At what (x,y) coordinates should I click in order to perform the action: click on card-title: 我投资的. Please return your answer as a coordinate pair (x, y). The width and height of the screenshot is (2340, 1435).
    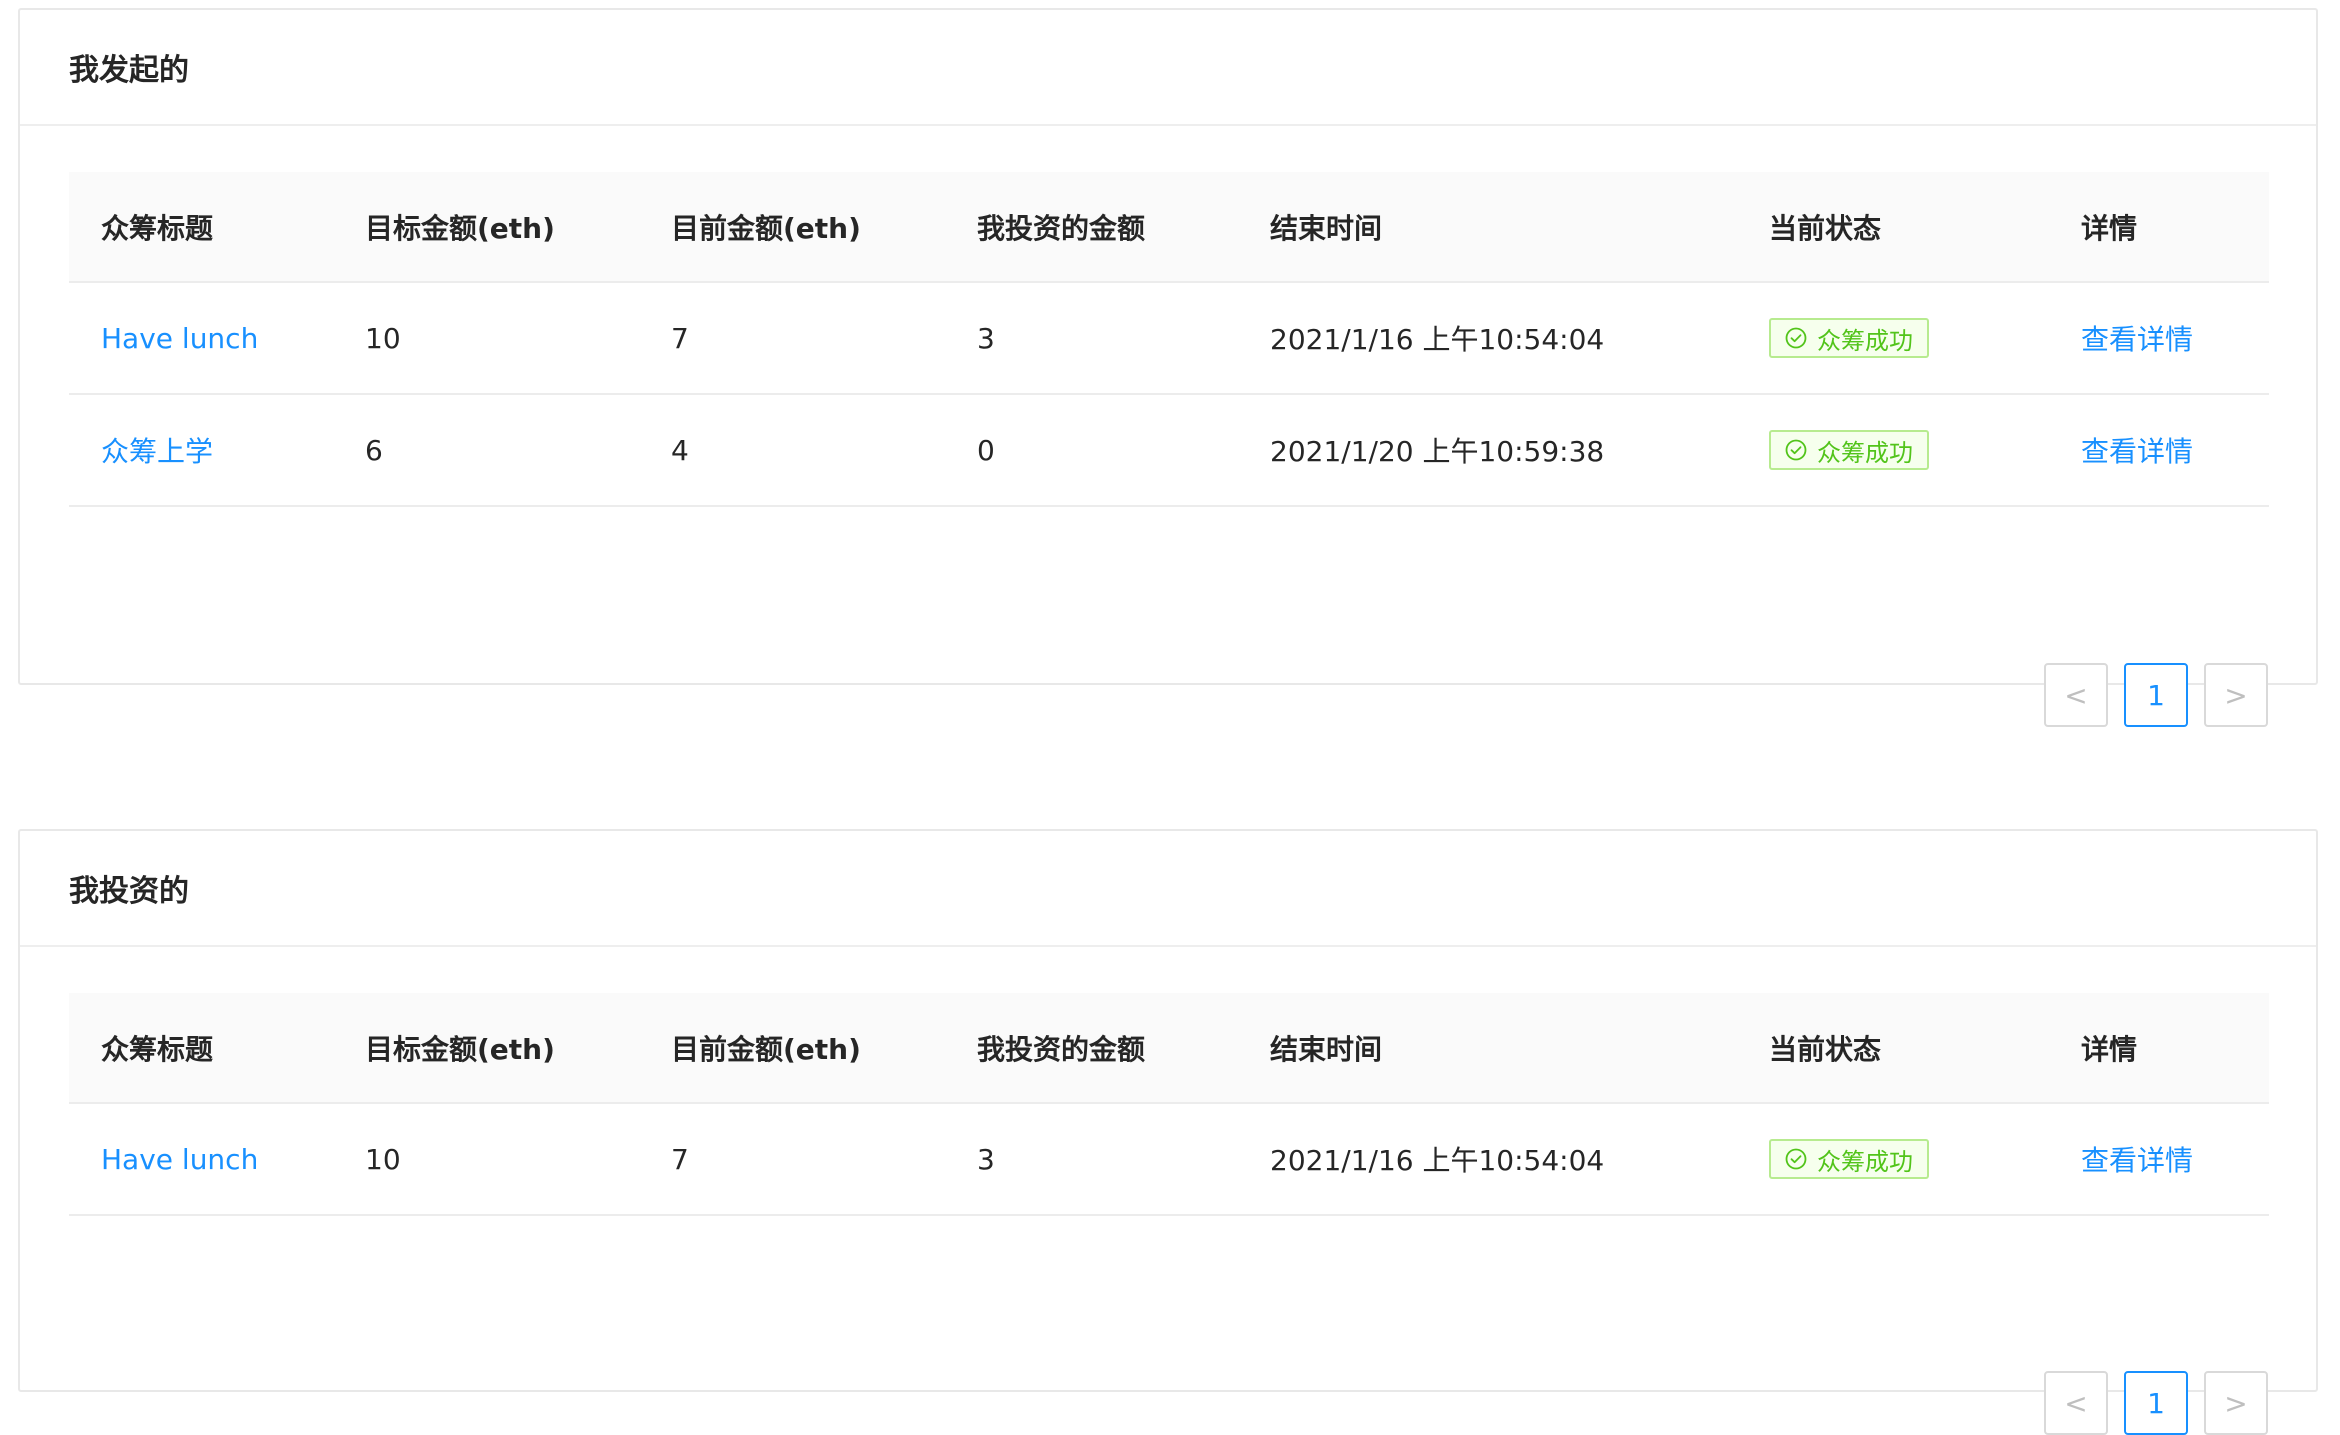
    Looking at the image, I should click on (129, 891).